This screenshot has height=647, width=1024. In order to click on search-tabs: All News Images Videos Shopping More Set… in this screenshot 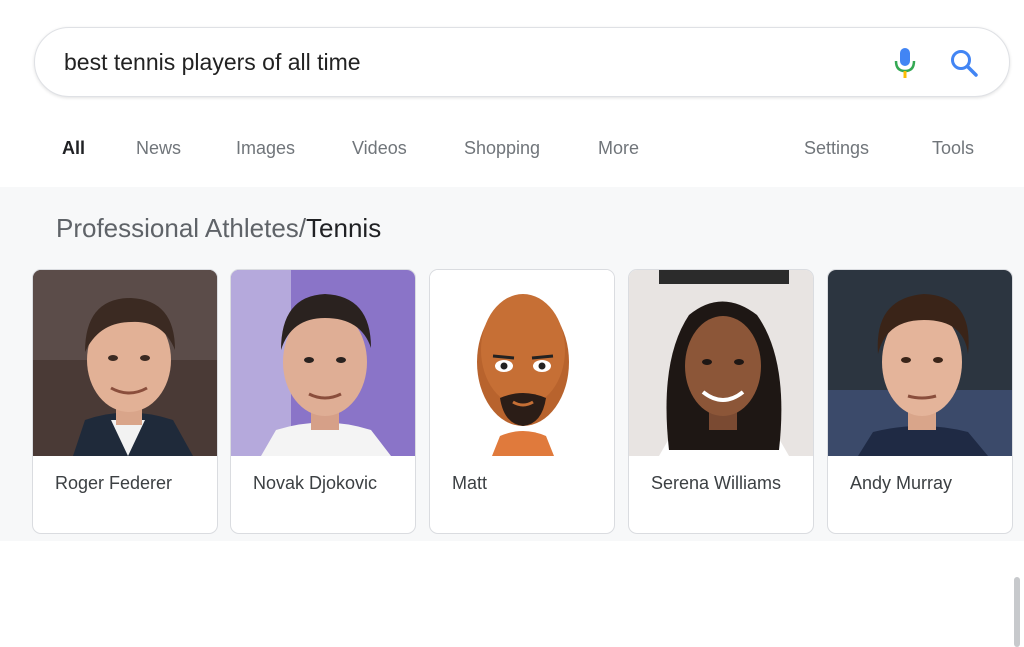, I will do `click(512, 150)`.